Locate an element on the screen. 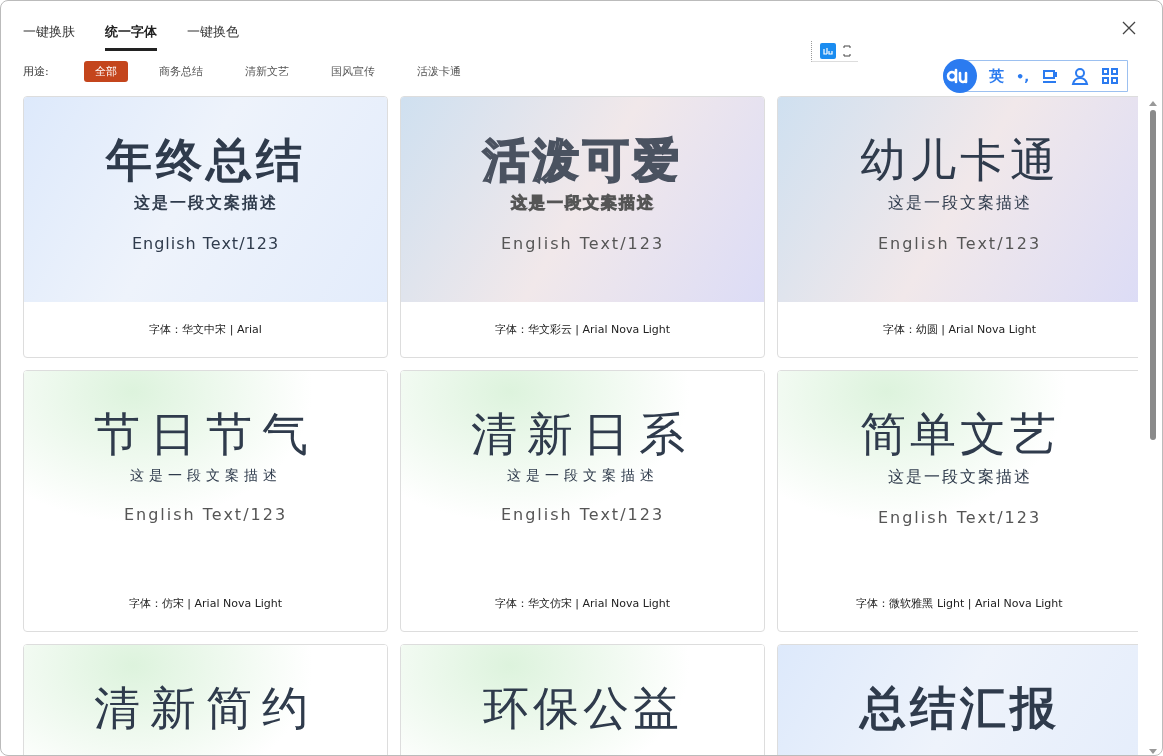 This screenshot has width=1163, height=756. font-card: 环保公益 is located at coordinates (582, 699).